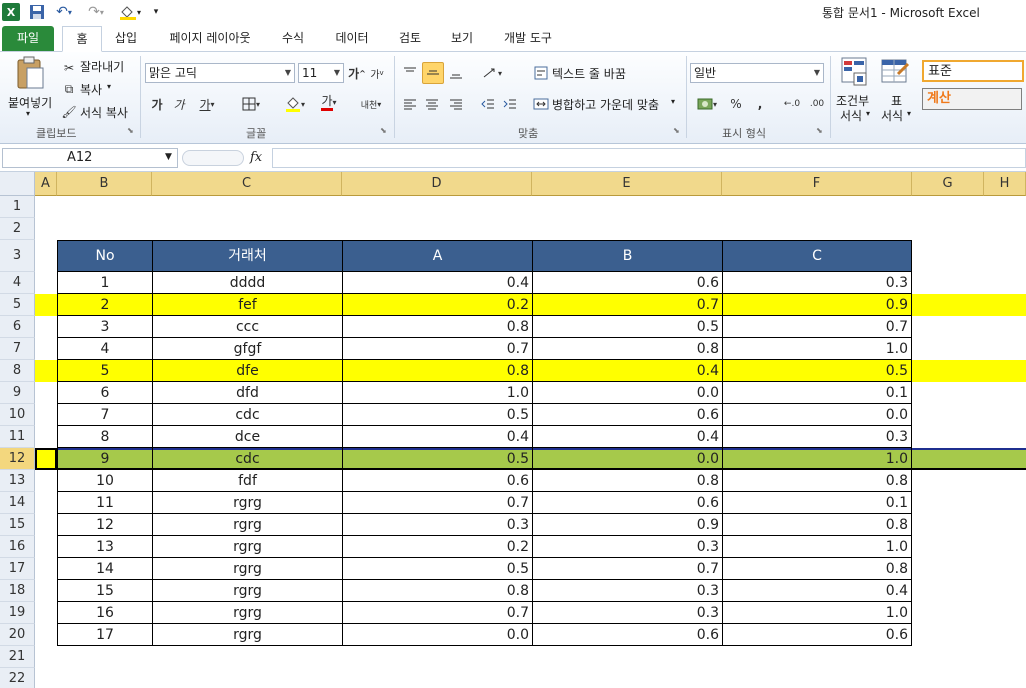  Describe the element at coordinates (17, 635) in the screenshot. I see `row-header-20: 20` at that location.